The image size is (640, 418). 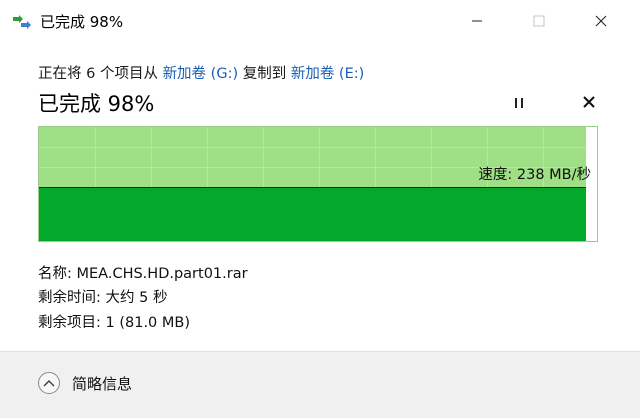 I want to click on title-bar: 已完成 98%, so click(x=320, y=21).